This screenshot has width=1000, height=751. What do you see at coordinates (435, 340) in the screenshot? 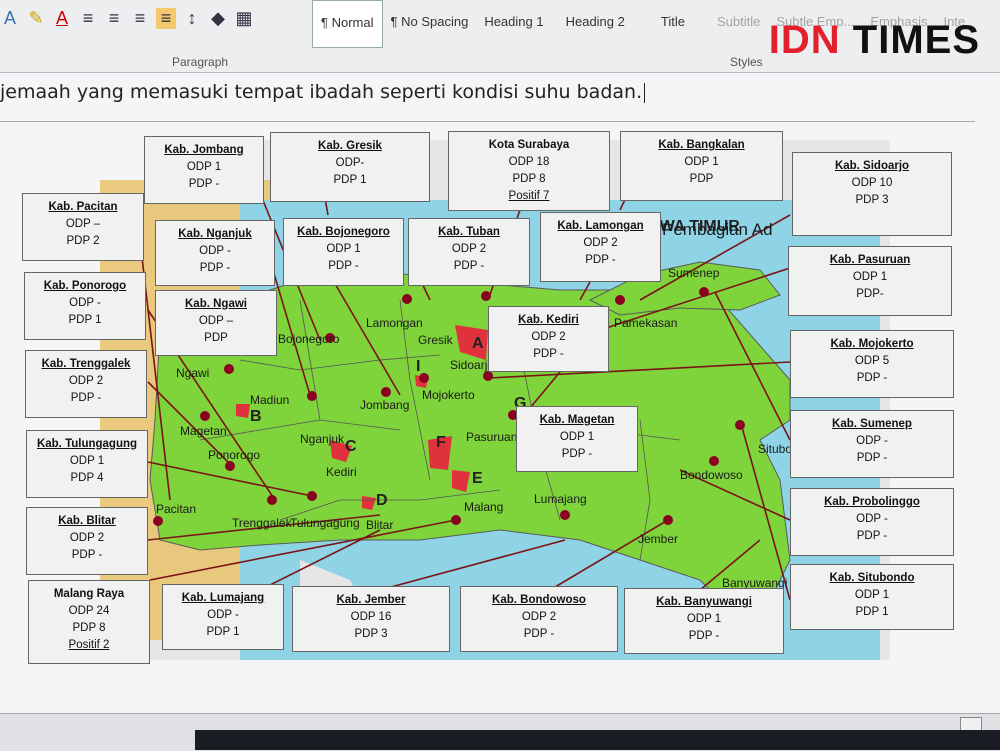
I see `label-gresik: Gresik` at bounding box center [435, 340].